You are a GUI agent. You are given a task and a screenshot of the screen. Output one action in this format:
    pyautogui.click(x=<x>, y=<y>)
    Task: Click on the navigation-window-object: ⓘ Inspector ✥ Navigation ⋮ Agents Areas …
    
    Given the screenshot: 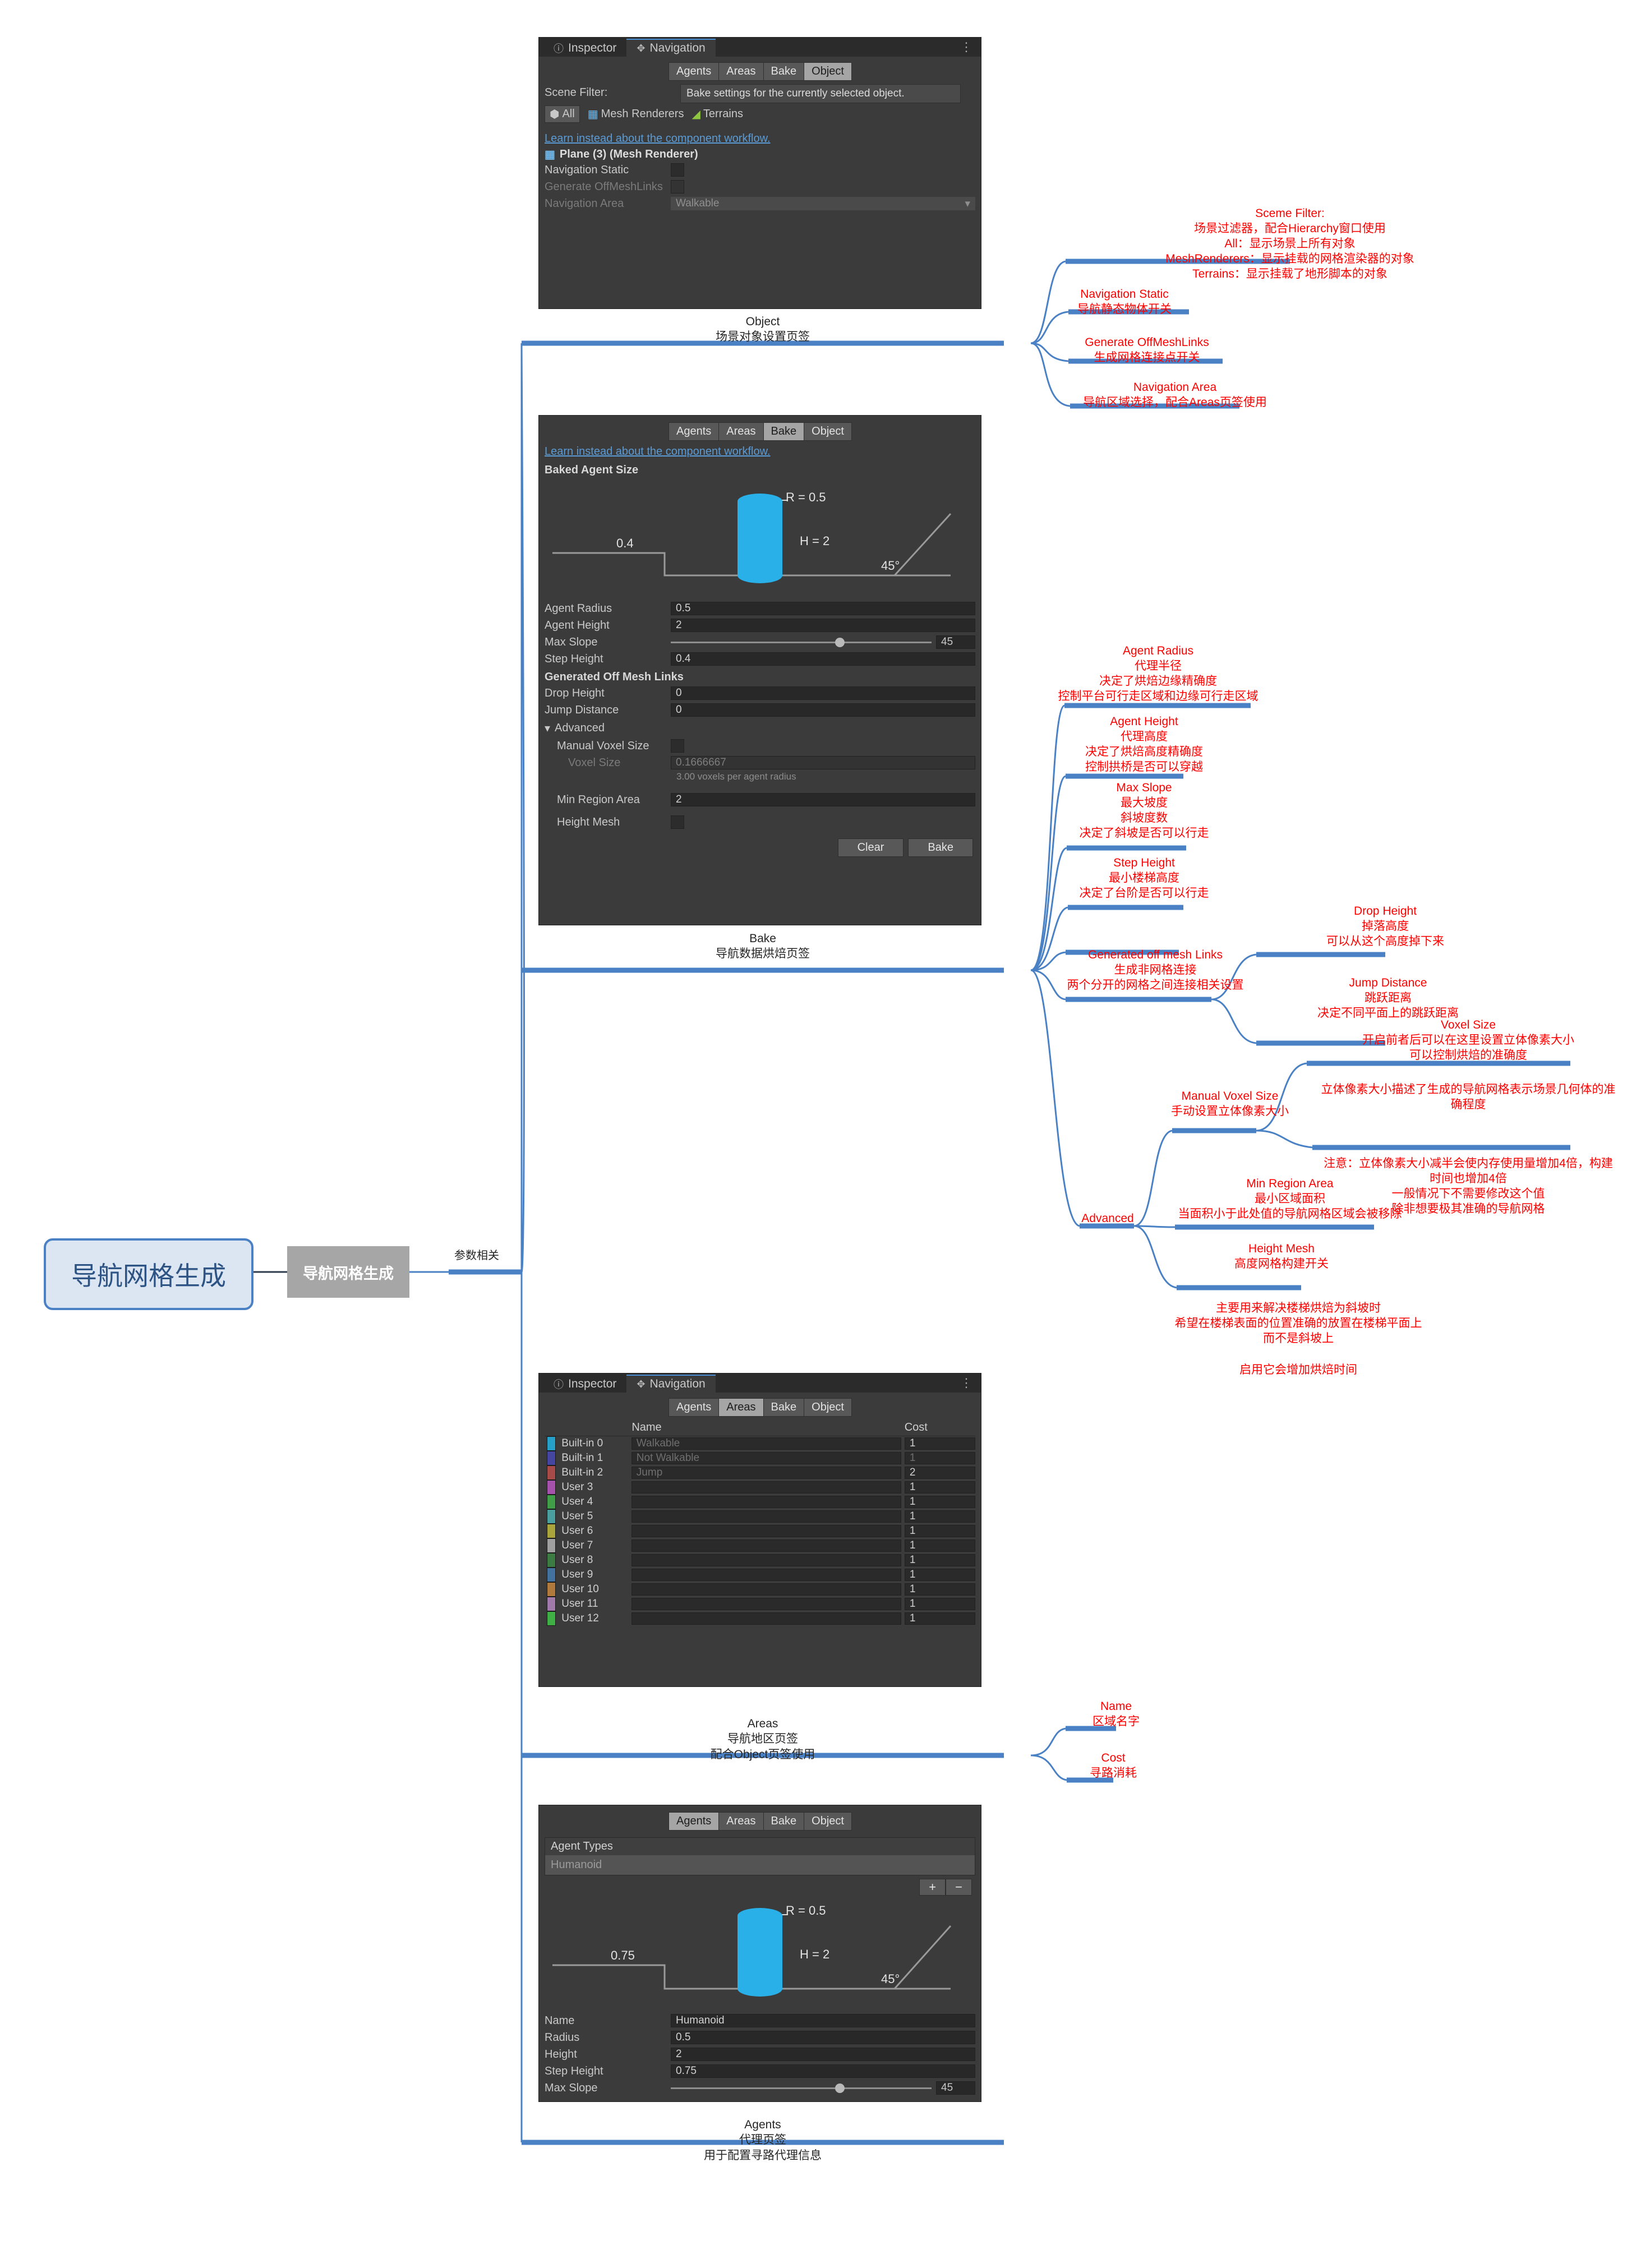 What is the action you would take?
    pyautogui.click(x=760, y=173)
    